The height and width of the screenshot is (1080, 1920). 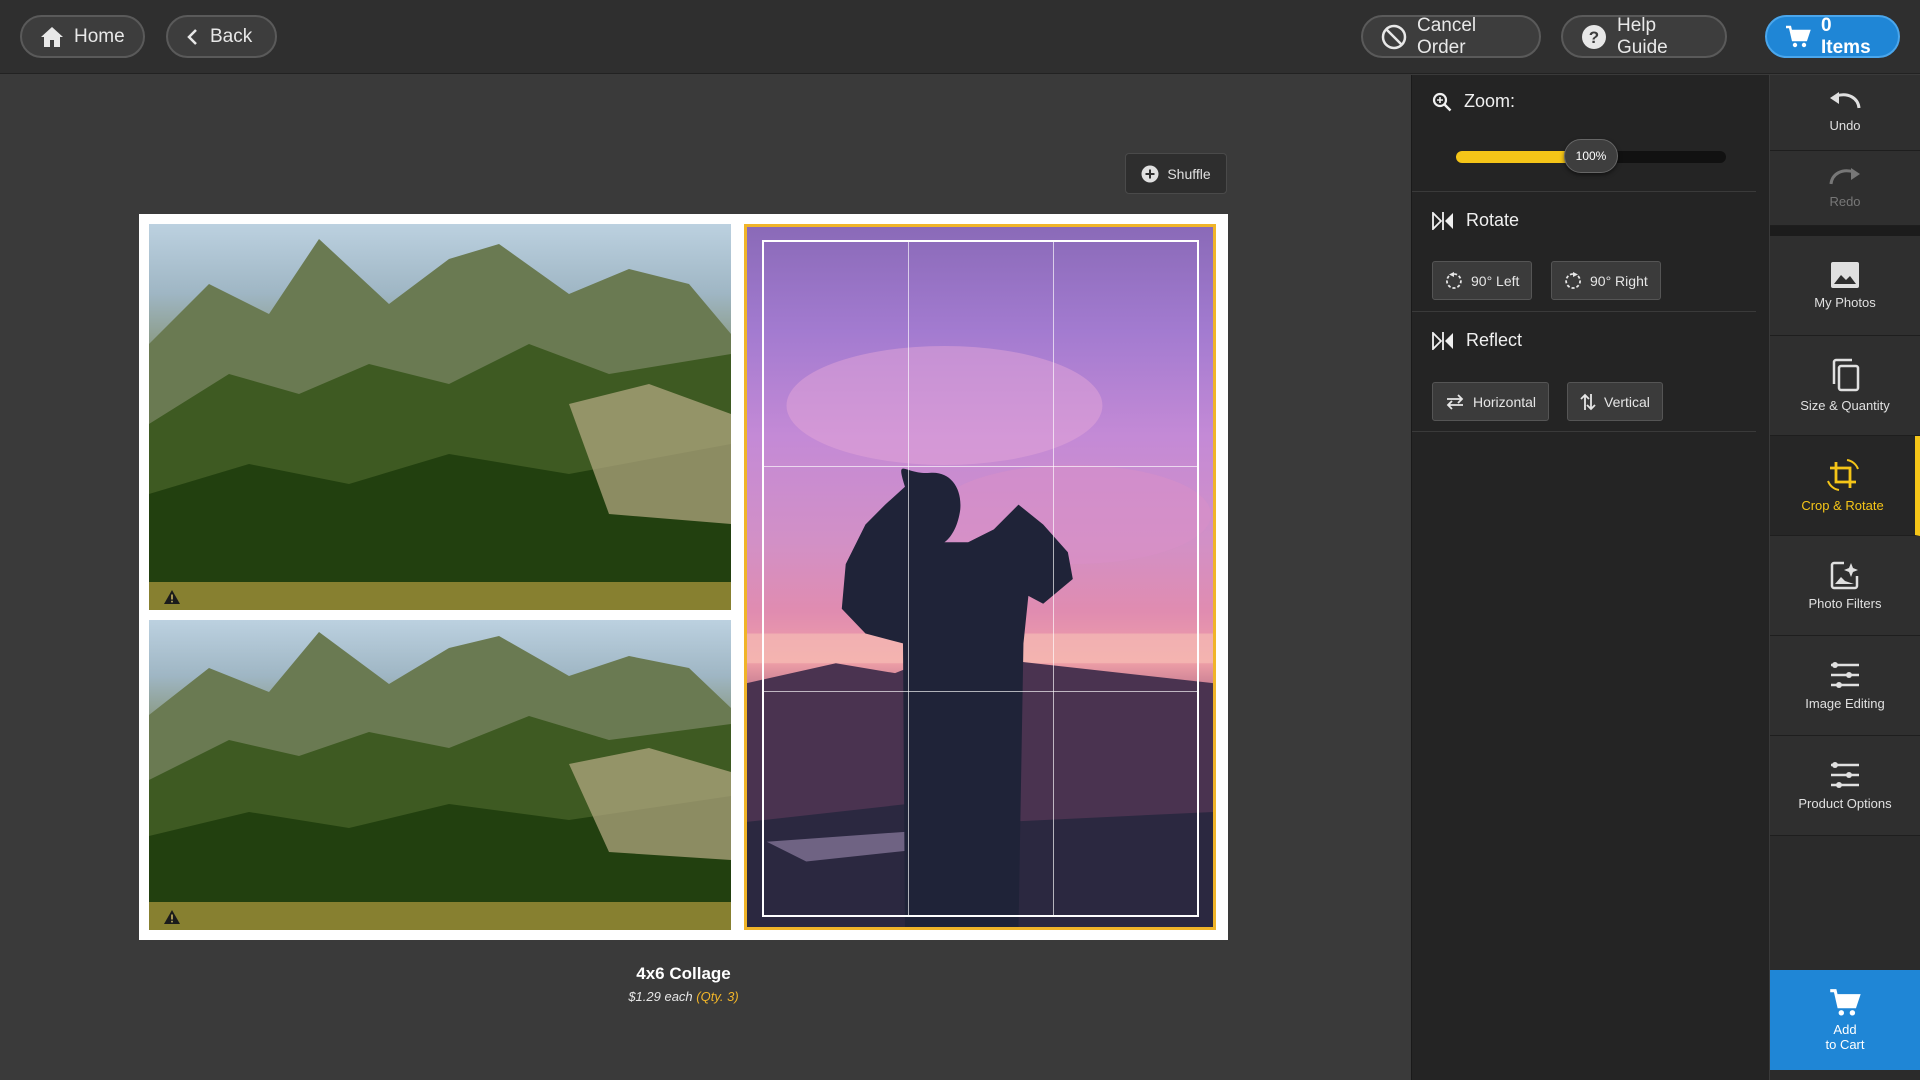 I want to click on prohibited-icon, so click(x=1394, y=36).